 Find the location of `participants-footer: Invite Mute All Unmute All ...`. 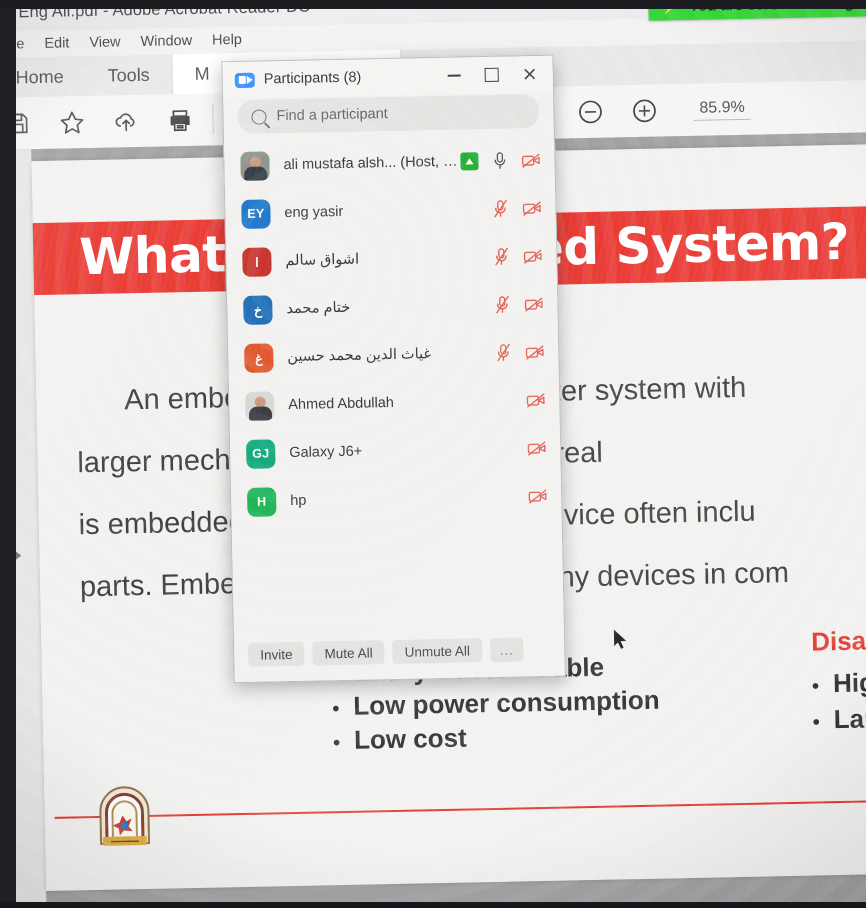

participants-footer: Invite Mute All Unmute All ... is located at coordinates (399, 652).